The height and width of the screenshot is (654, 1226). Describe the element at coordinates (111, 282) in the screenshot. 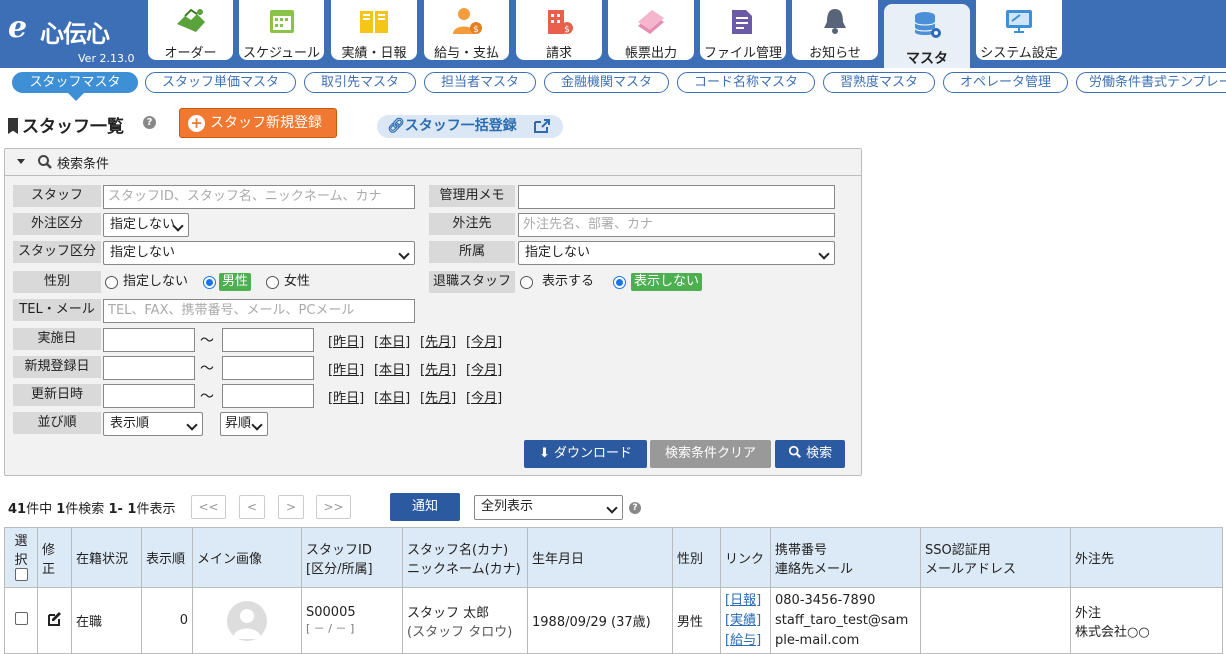

I see `gender-radio-unspecified` at that location.